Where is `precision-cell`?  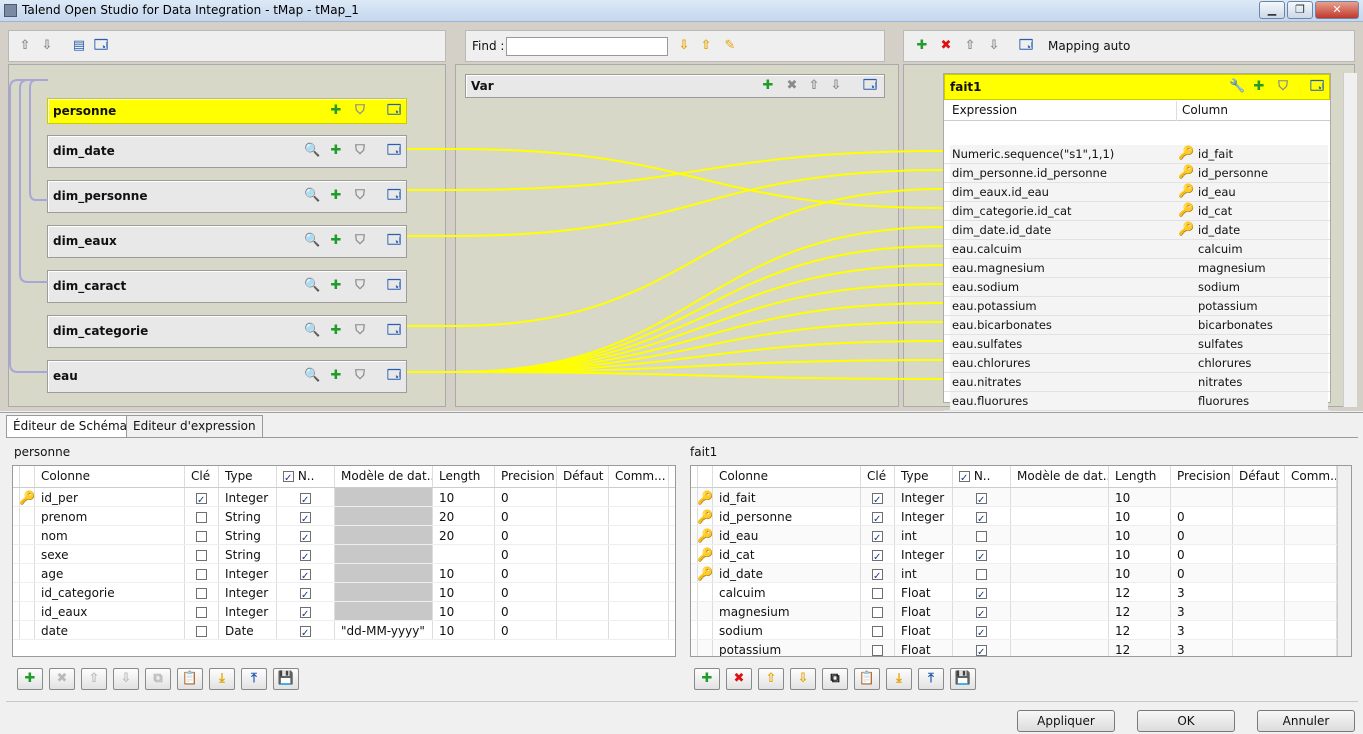 precision-cell is located at coordinates (1202, 497).